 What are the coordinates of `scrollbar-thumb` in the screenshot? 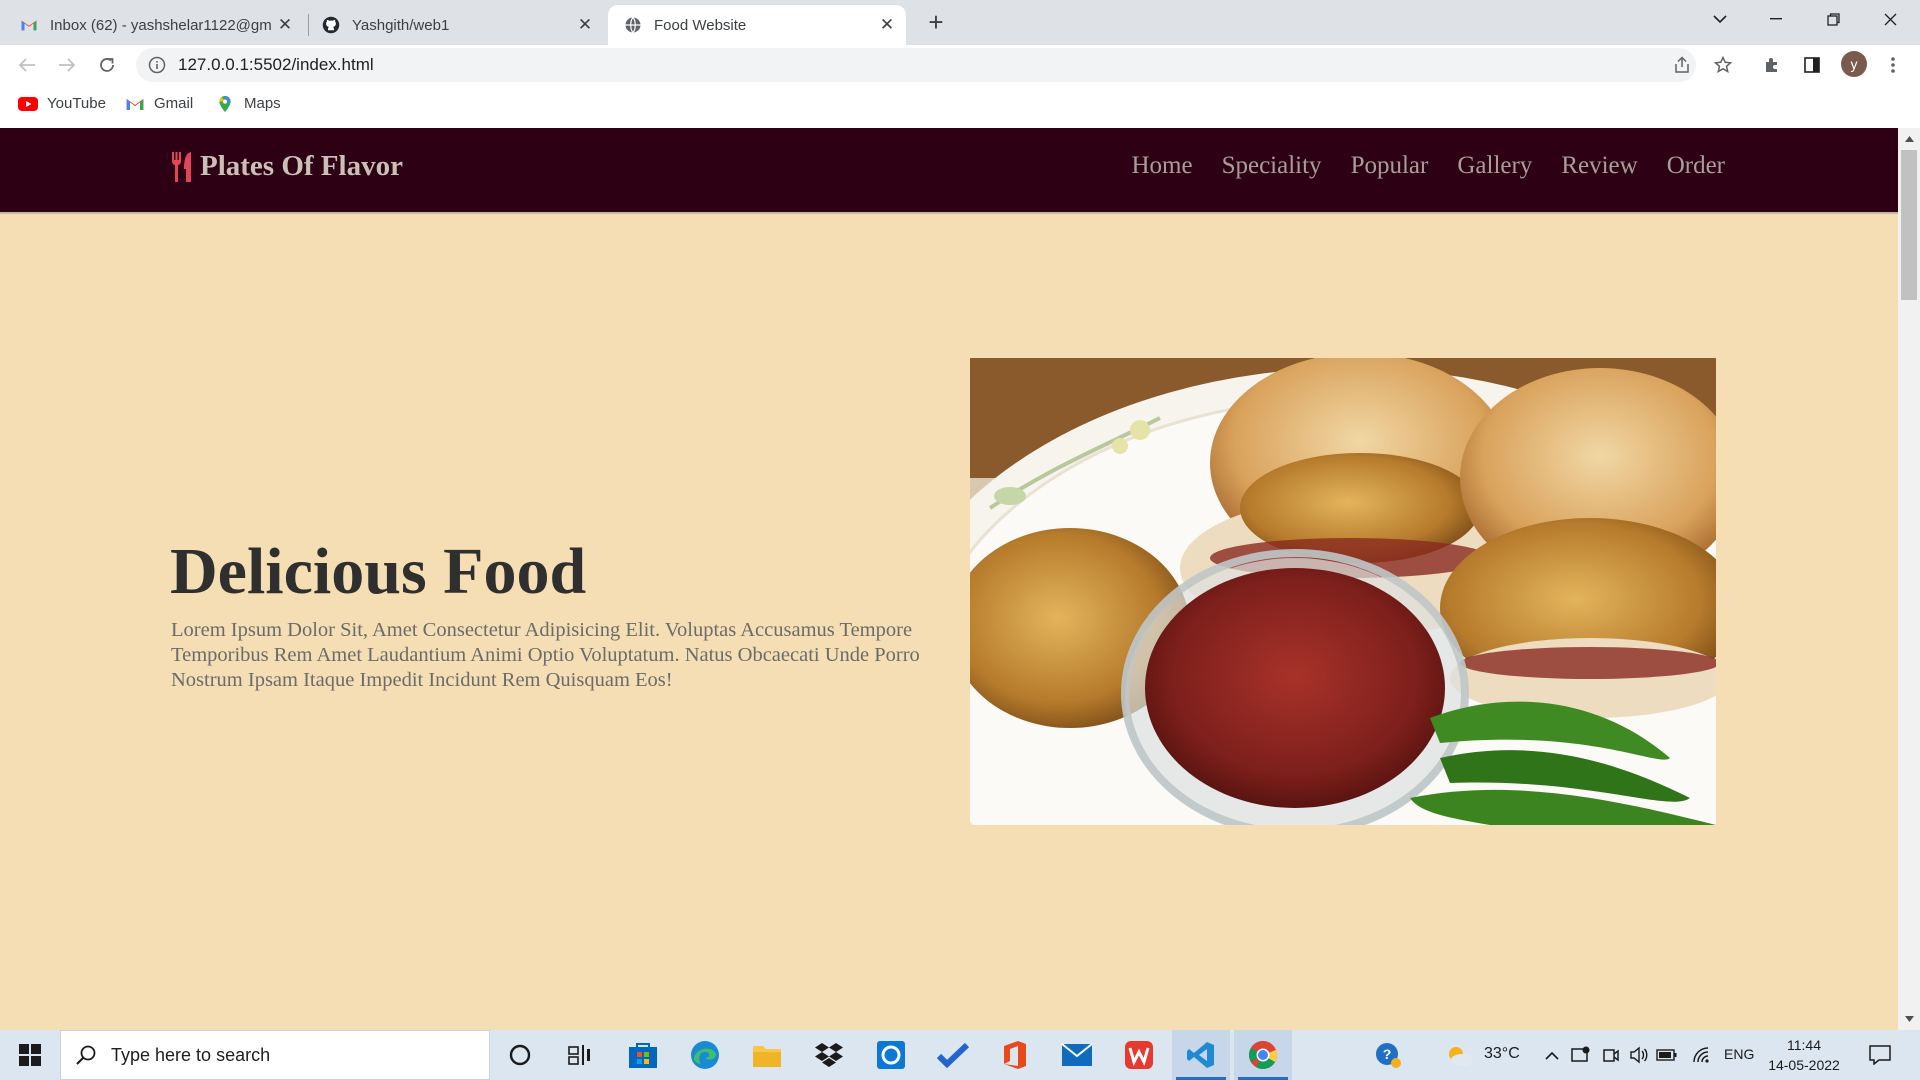 It's located at (1909, 225).